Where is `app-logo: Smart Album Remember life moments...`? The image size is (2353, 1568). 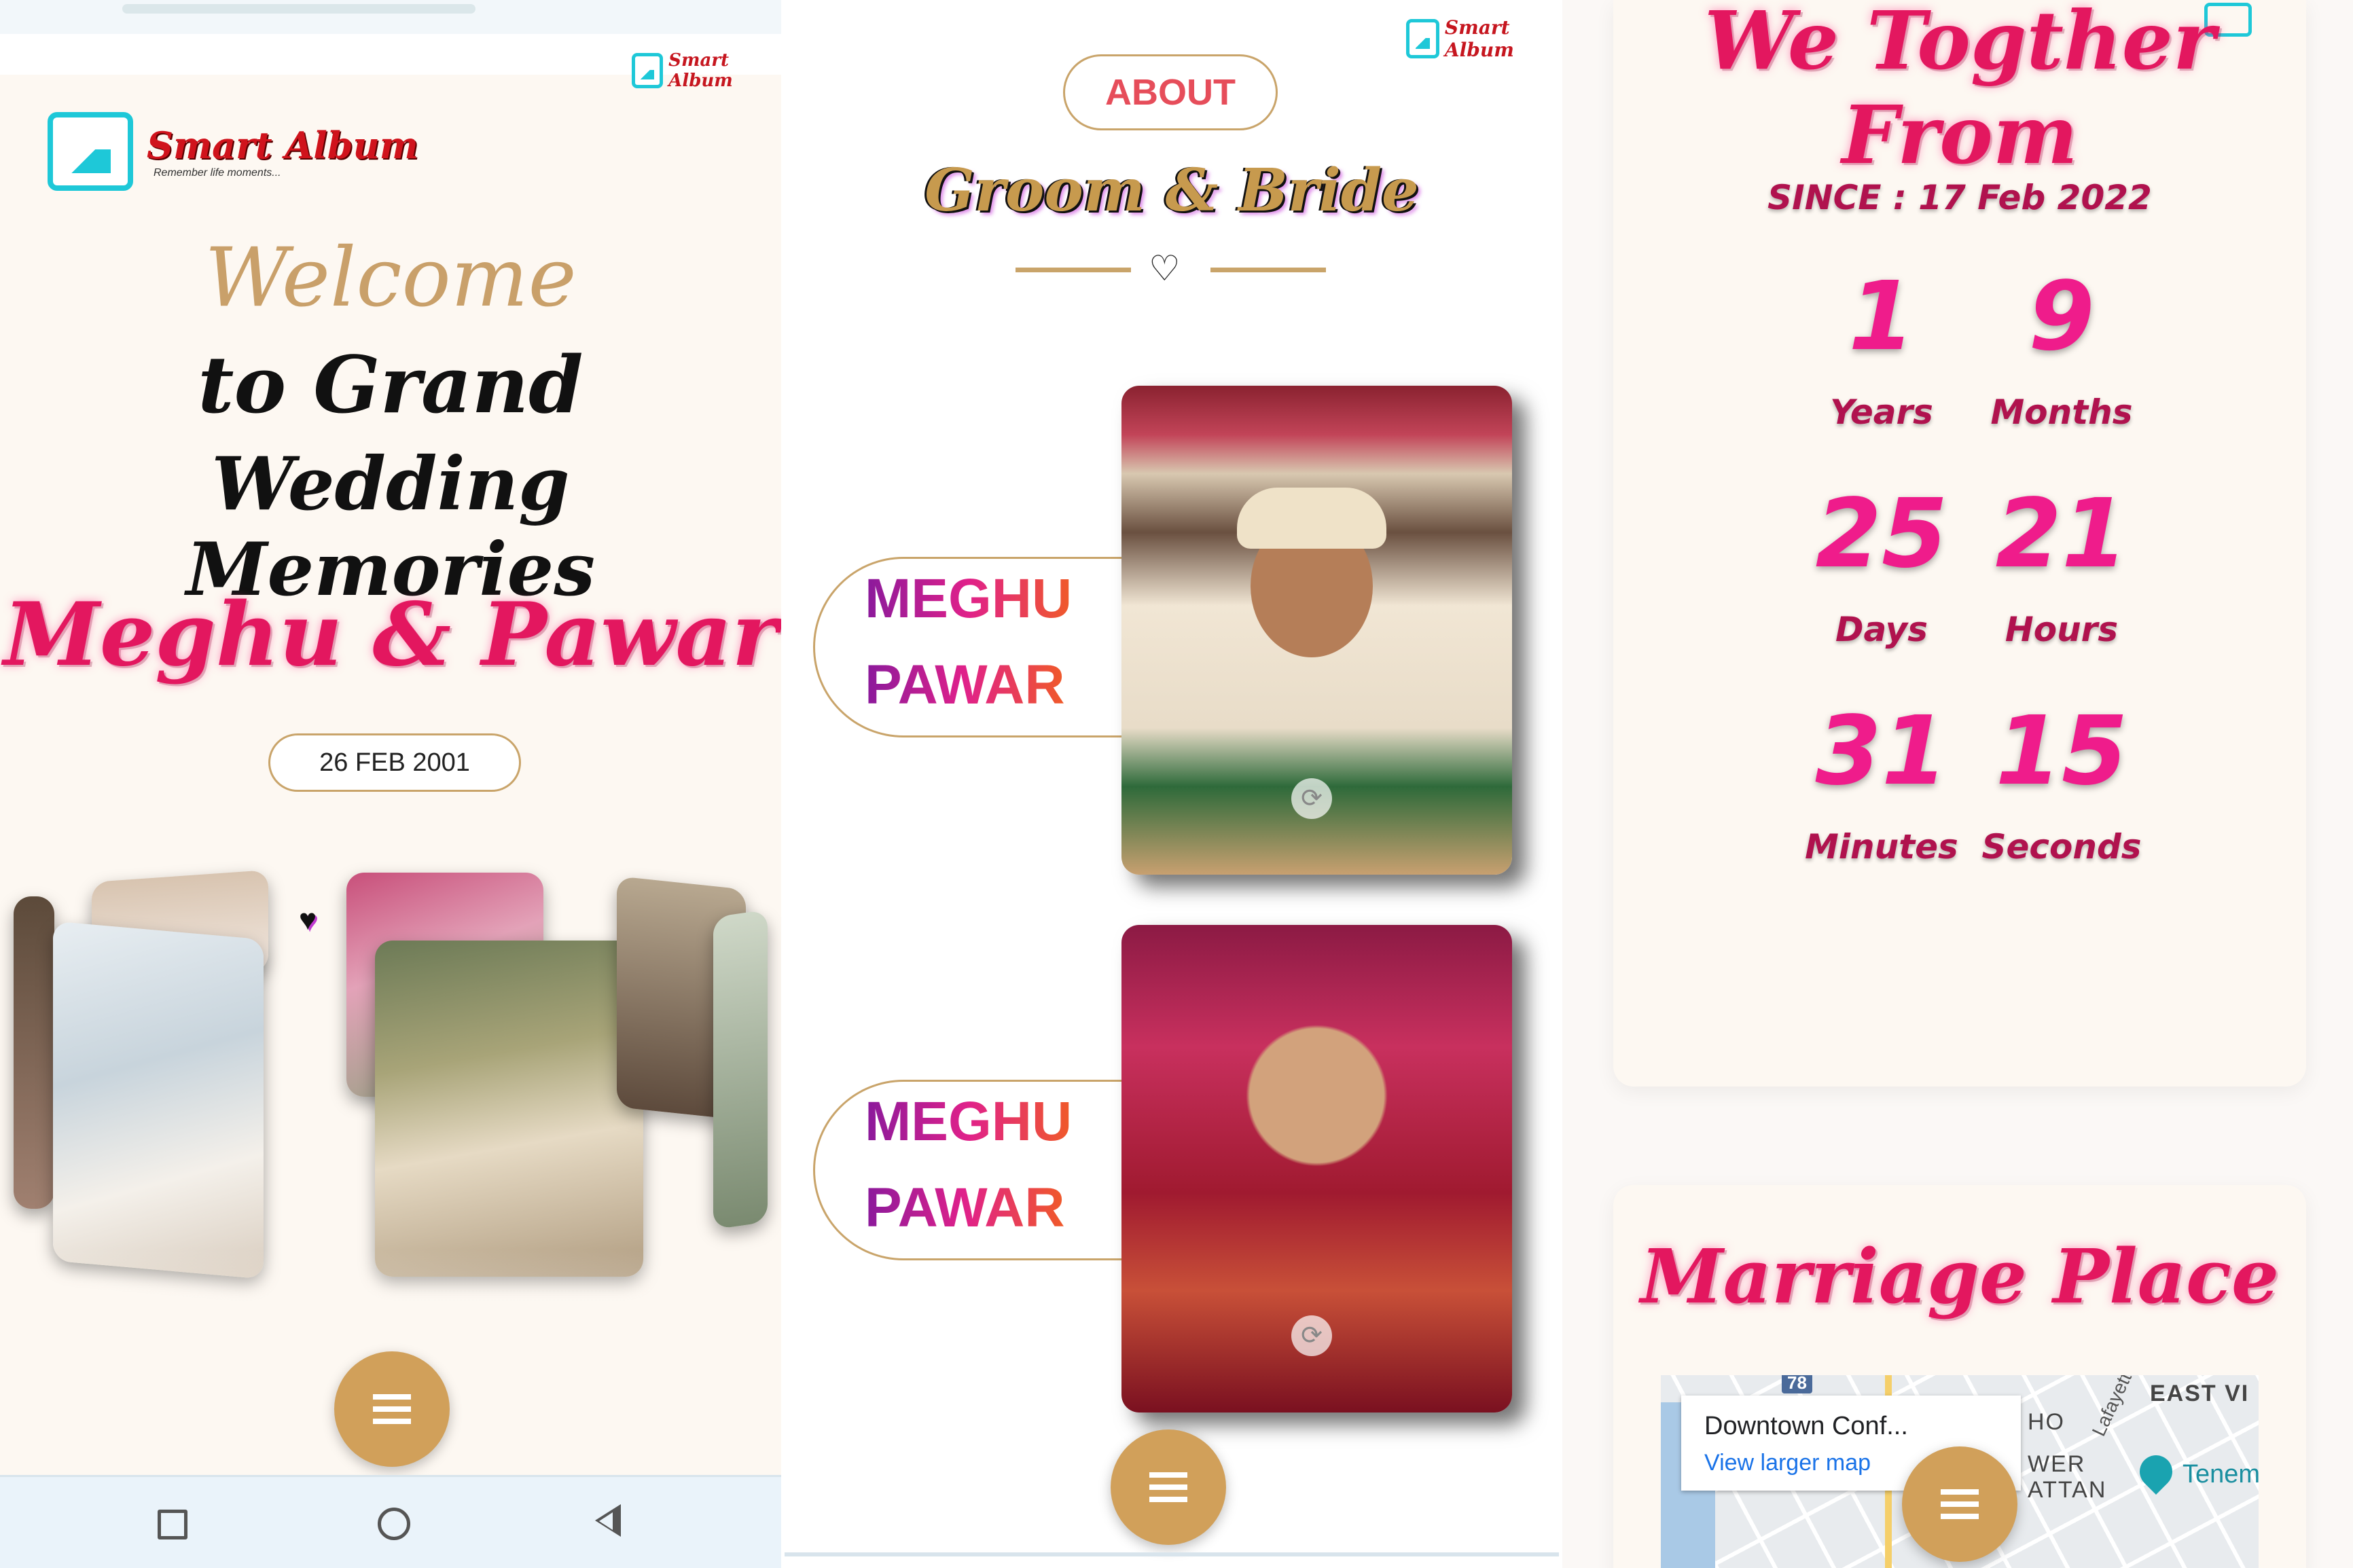 app-logo: Smart Album Remember life moments... is located at coordinates (233, 151).